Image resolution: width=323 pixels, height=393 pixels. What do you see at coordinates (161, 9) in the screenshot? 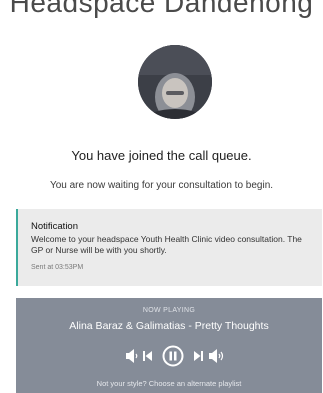
I see `clinic-title: Headspace Dandenong` at bounding box center [161, 9].